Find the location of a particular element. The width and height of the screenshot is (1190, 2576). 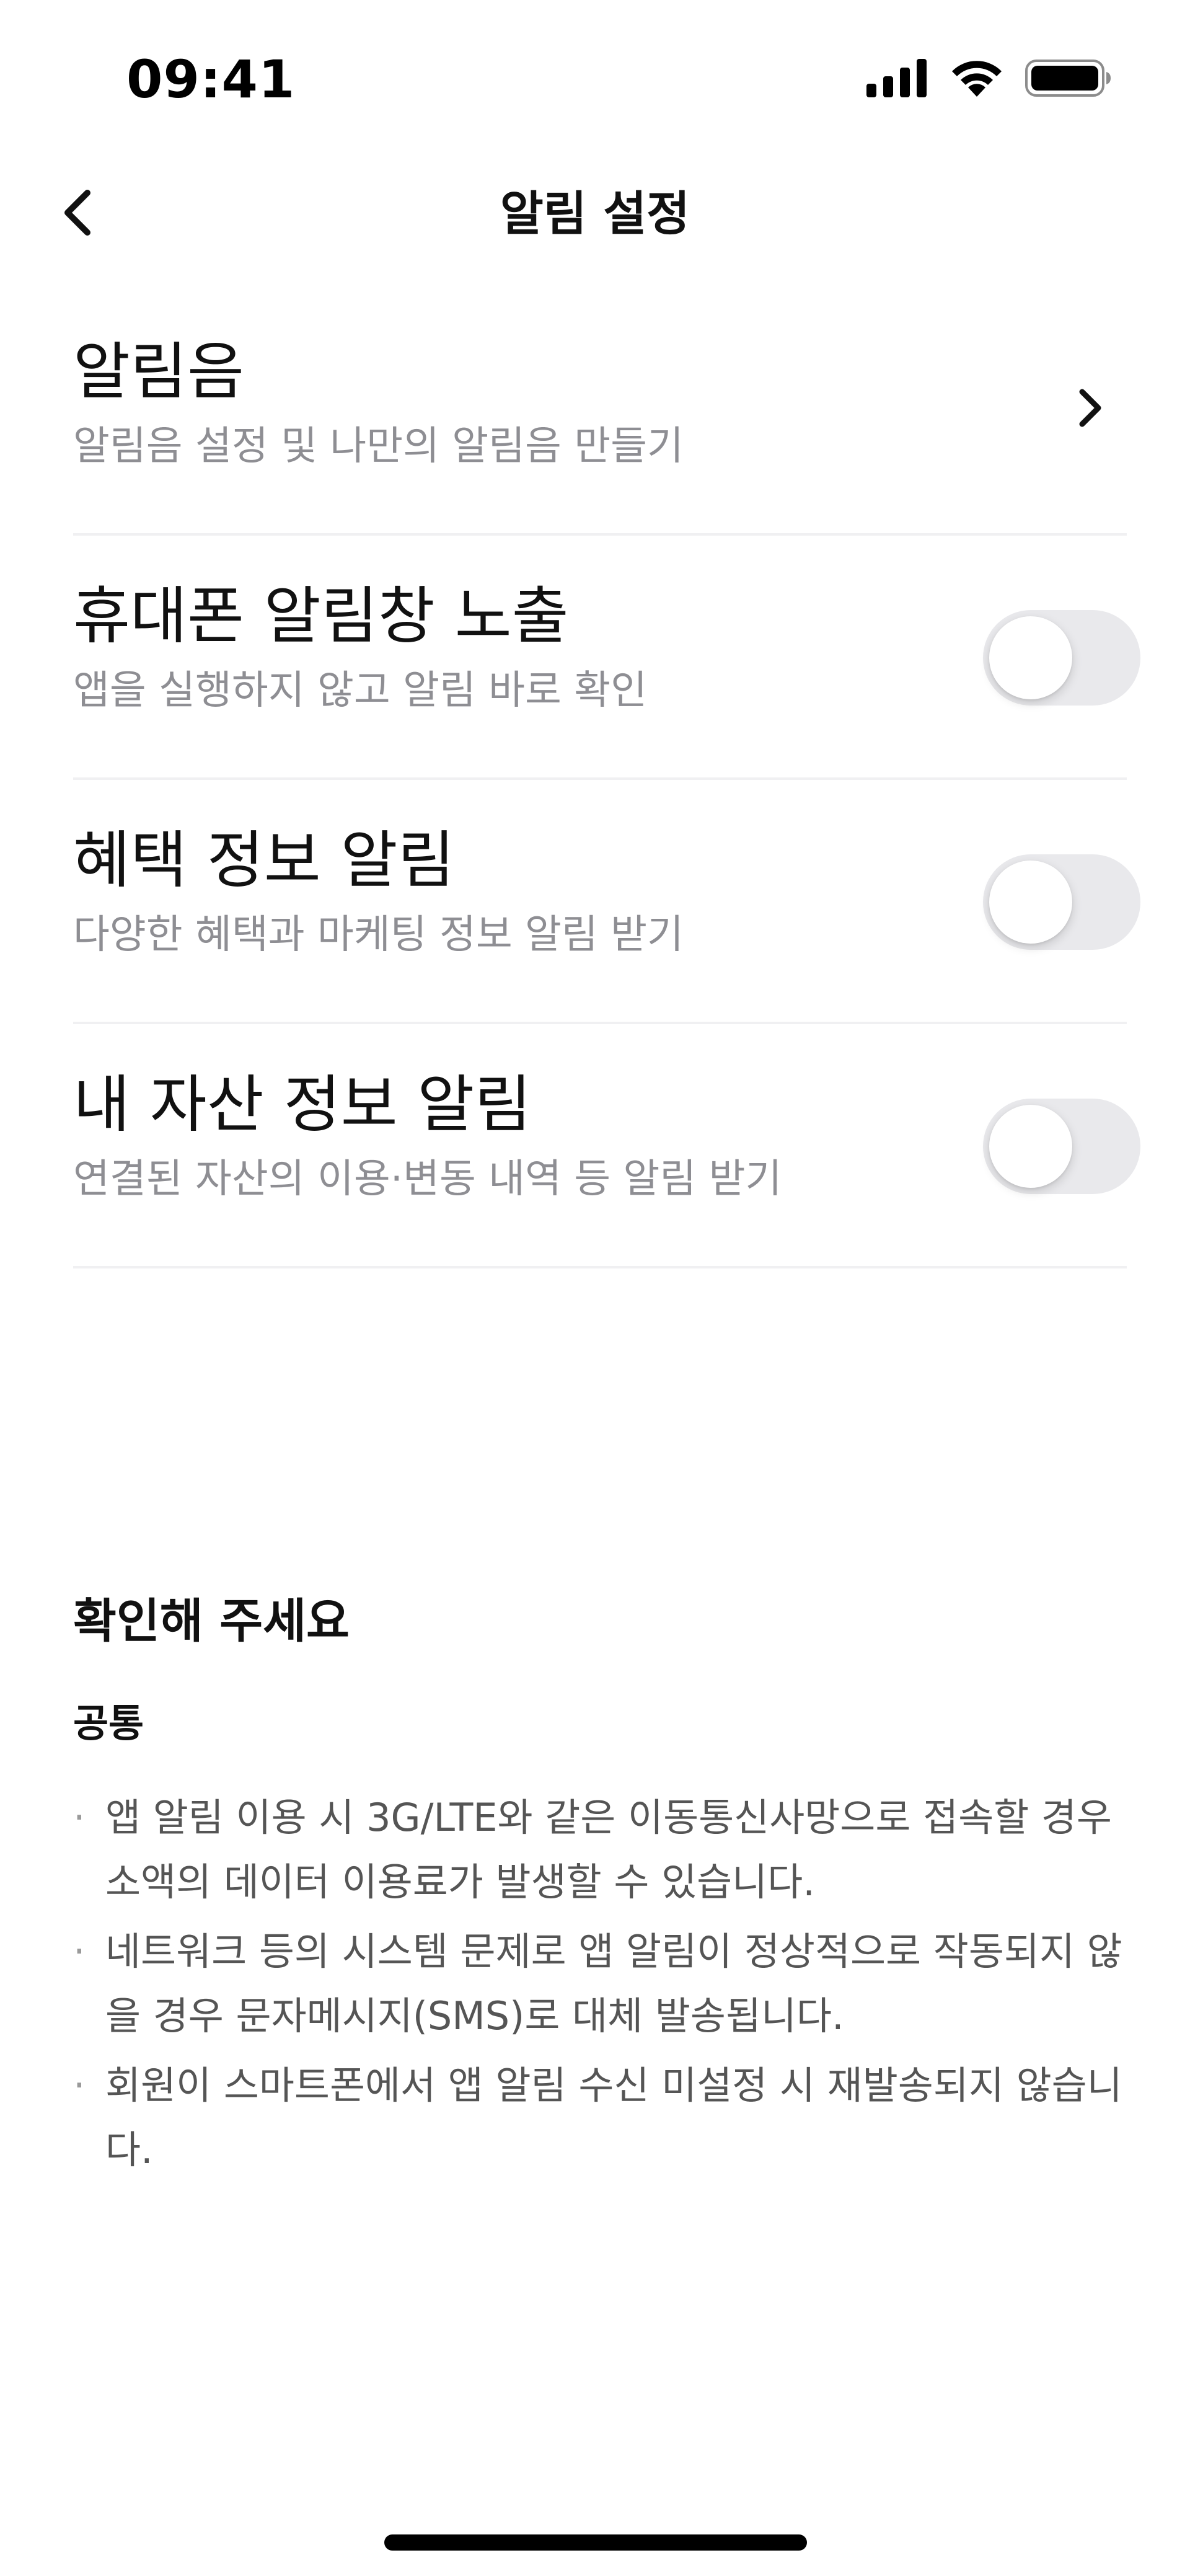

status-bar: 09:41 is located at coordinates (595, 74).